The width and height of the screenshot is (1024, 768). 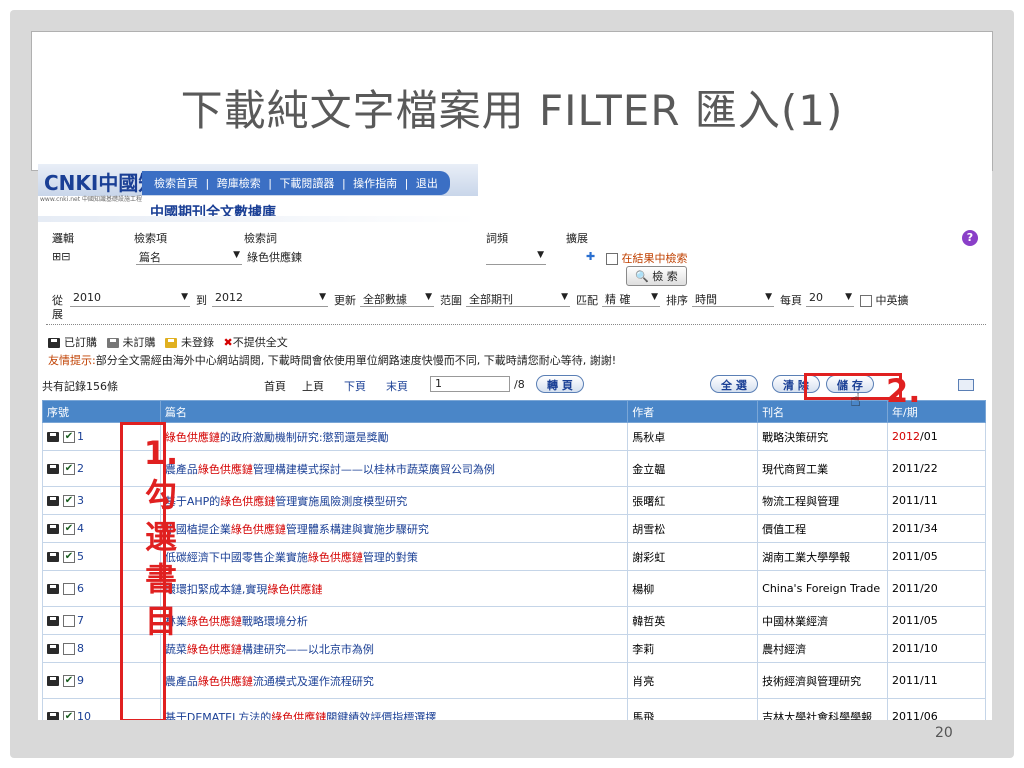 I want to click on article-title-link: 基于AHP的綠色供應鏈管理實施風險測度模型研究, so click(x=394, y=500).